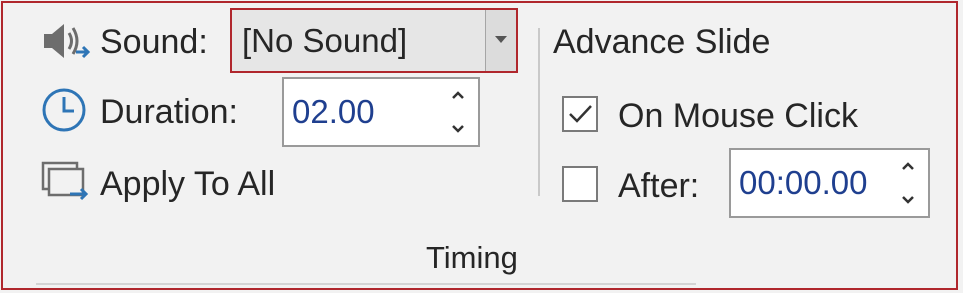 The height and width of the screenshot is (293, 963). I want to click on apply-to-all-button: Apply To All, so click(173, 184).